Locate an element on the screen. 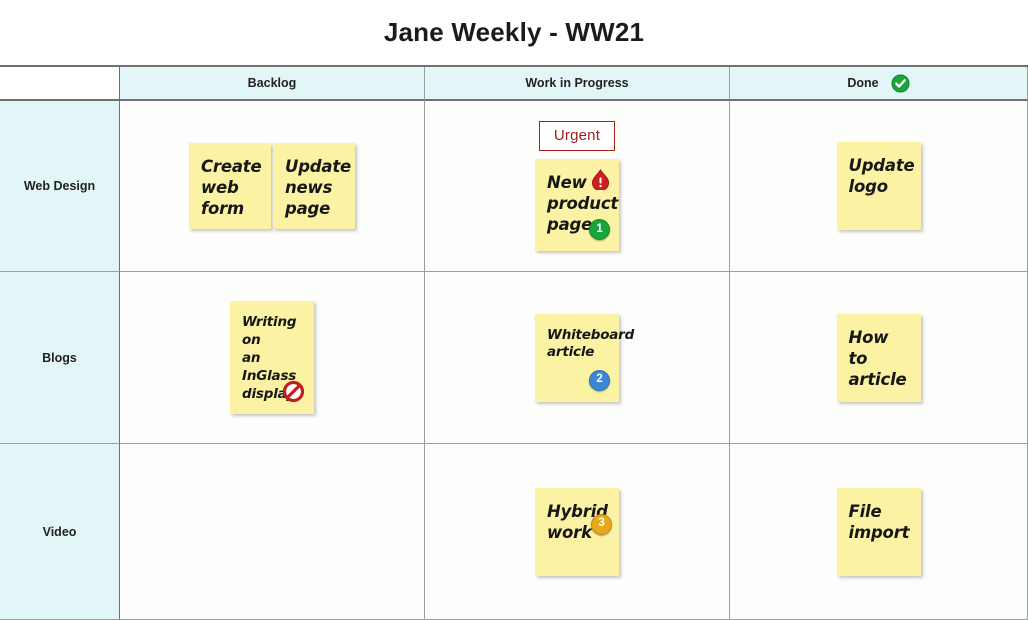 The image size is (1028, 620). sticky-note: Writing on an InGlass display is located at coordinates (272, 357).